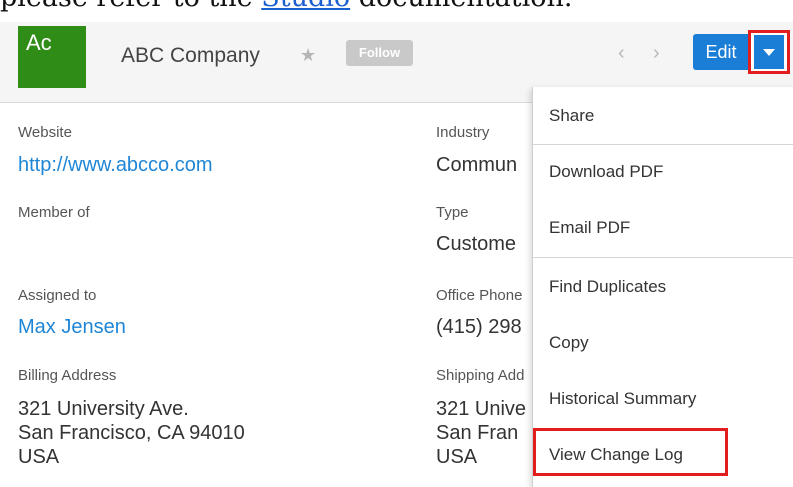  What do you see at coordinates (663, 228) in the screenshot?
I see `menu-item-email-pdf: Email PDF` at bounding box center [663, 228].